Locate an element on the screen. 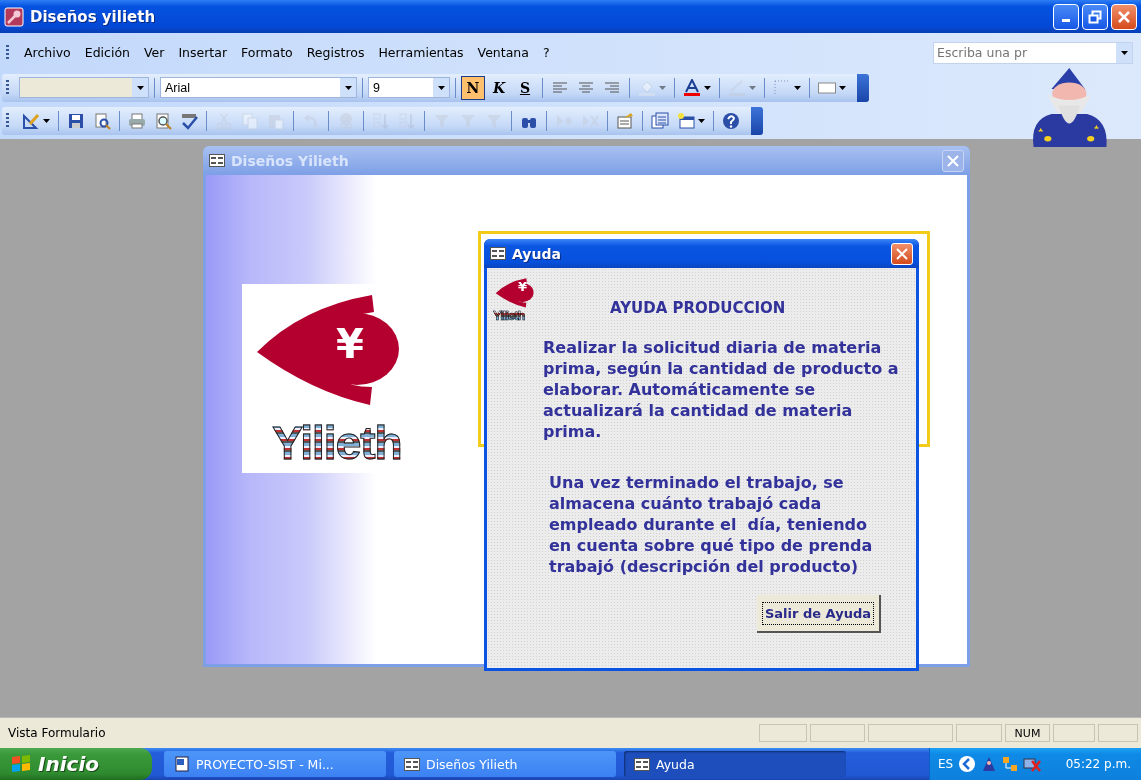 Image resolution: width=1141 pixels, height=780 pixels. restore-button is located at coordinates (1095, 16).